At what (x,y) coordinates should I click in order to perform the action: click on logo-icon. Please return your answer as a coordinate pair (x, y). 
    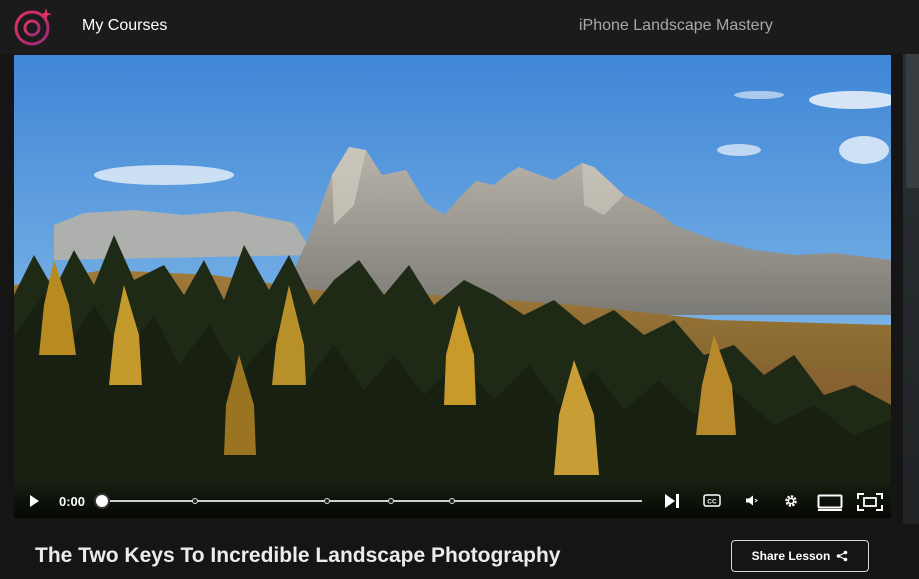
    Looking at the image, I should click on (33, 27).